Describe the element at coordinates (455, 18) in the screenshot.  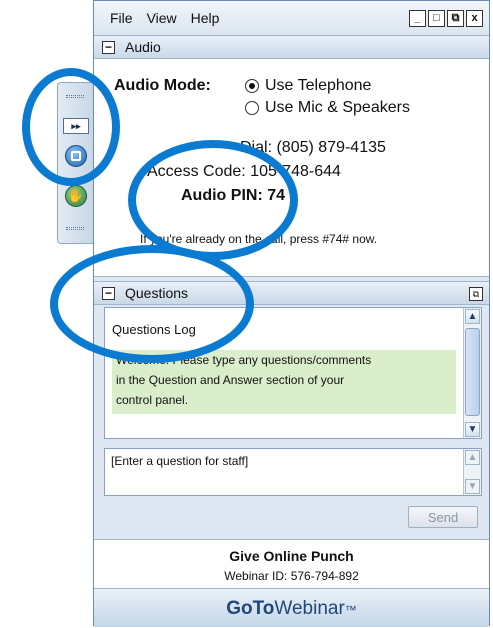
I see `restore-button: ⧉` at that location.